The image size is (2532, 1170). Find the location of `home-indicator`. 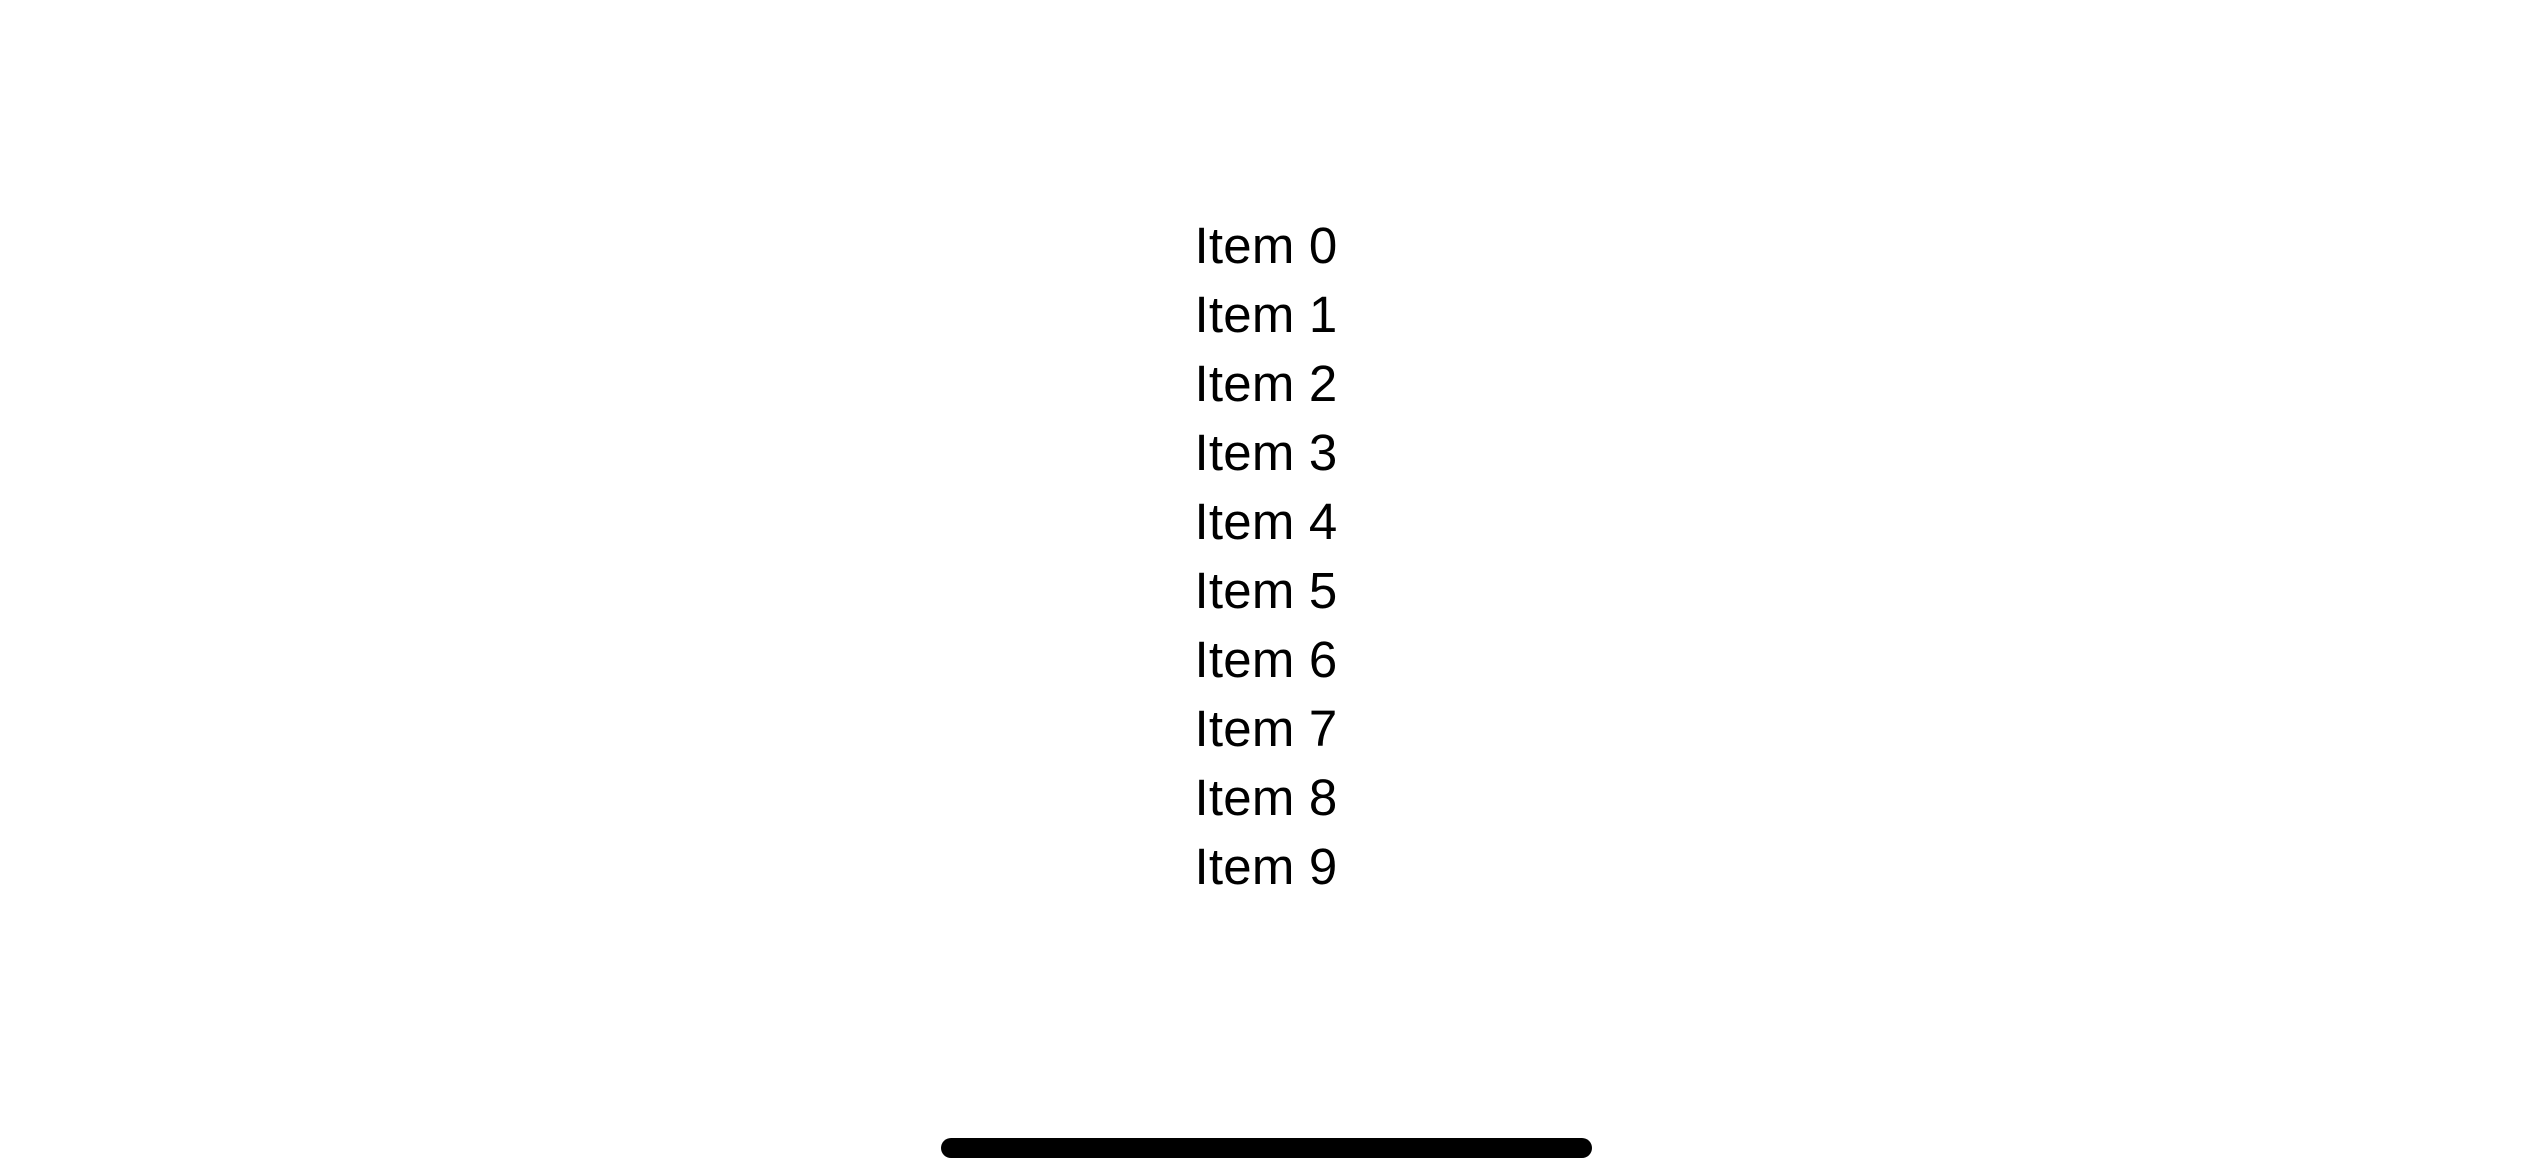

home-indicator is located at coordinates (1266, 1148).